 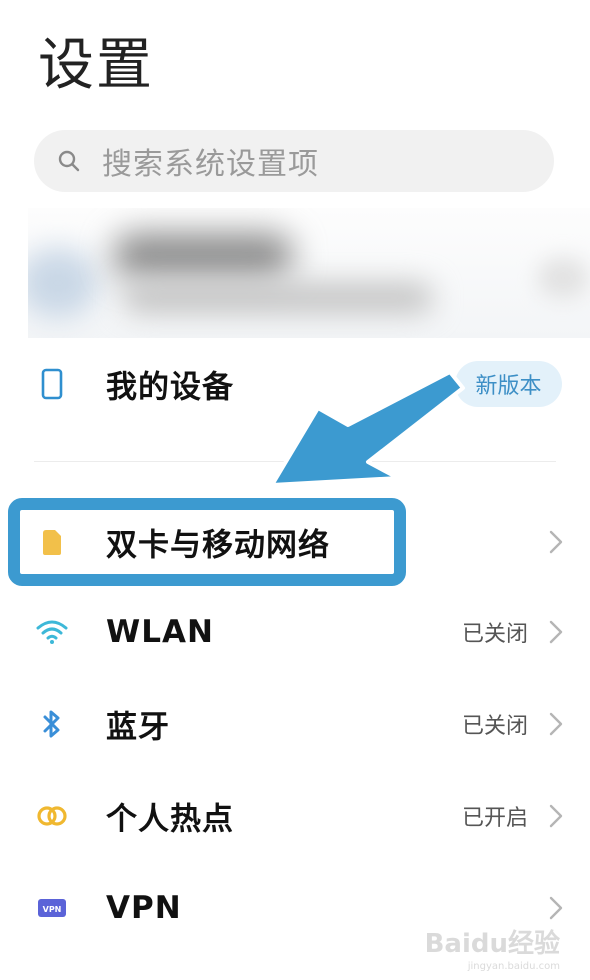 What do you see at coordinates (295, 461) in the screenshot?
I see `divider` at bounding box center [295, 461].